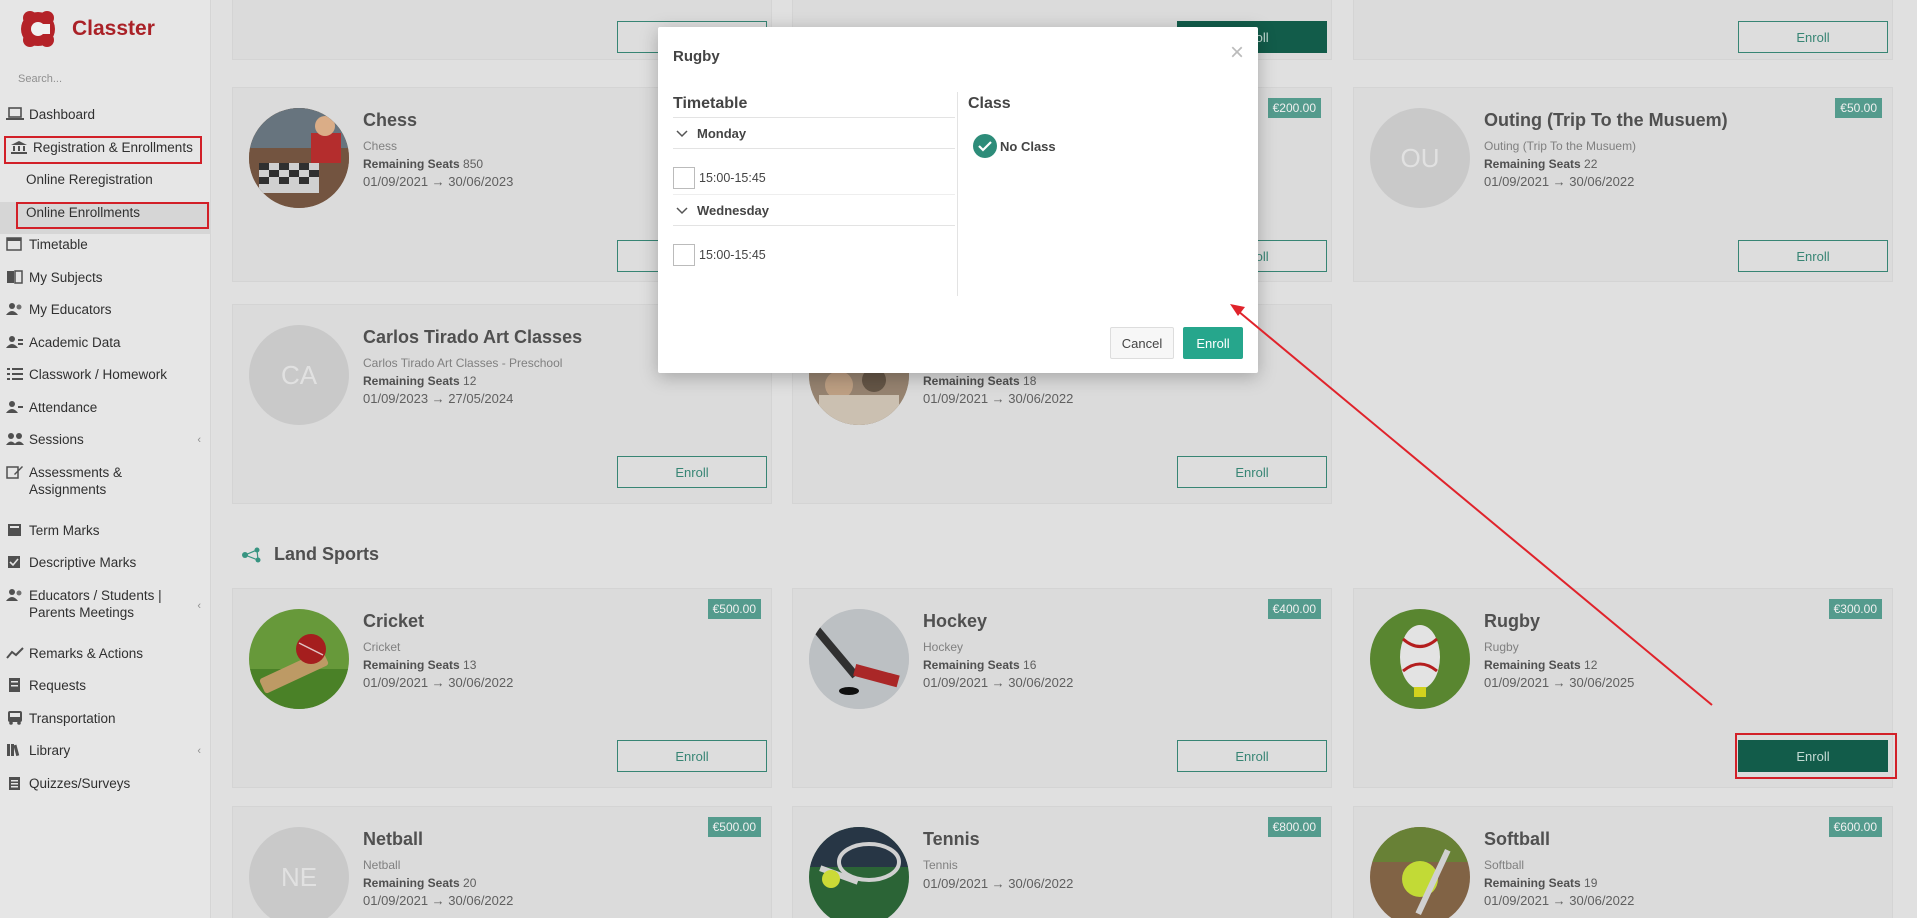 Image resolution: width=1917 pixels, height=918 pixels. I want to click on sidebar-item-sessions: Sessions ‹, so click(105, 445).